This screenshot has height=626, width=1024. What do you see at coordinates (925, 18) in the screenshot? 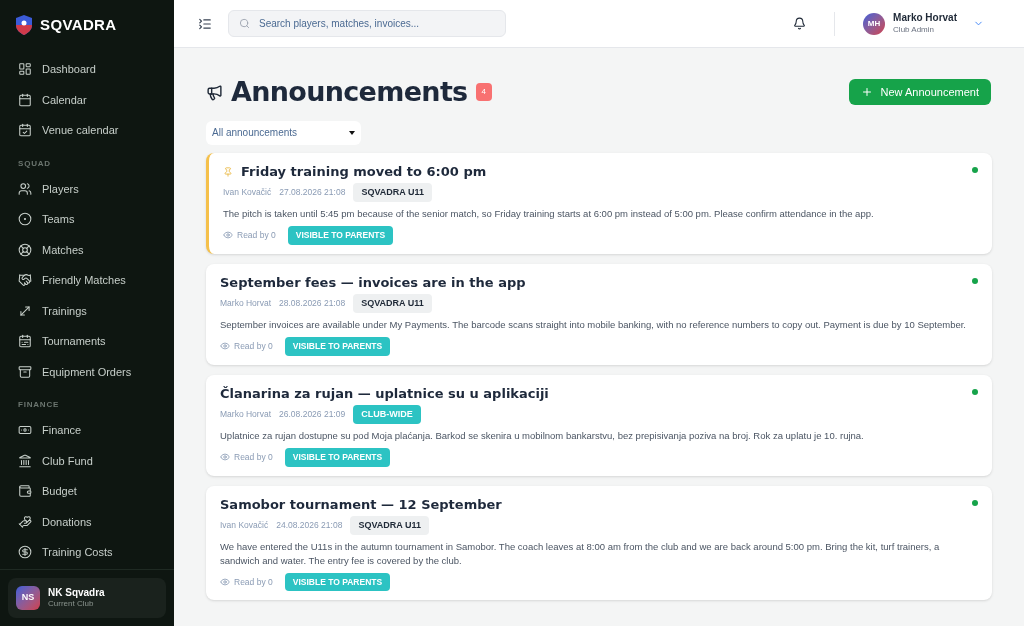
I see `user-name: Marko Horvat` at bounding box center [925, 18].